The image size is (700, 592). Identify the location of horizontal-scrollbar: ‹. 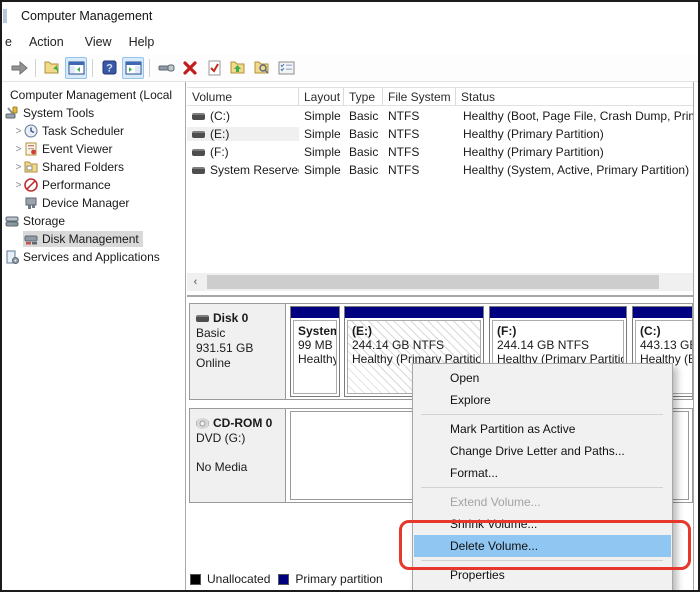
(440, 282).